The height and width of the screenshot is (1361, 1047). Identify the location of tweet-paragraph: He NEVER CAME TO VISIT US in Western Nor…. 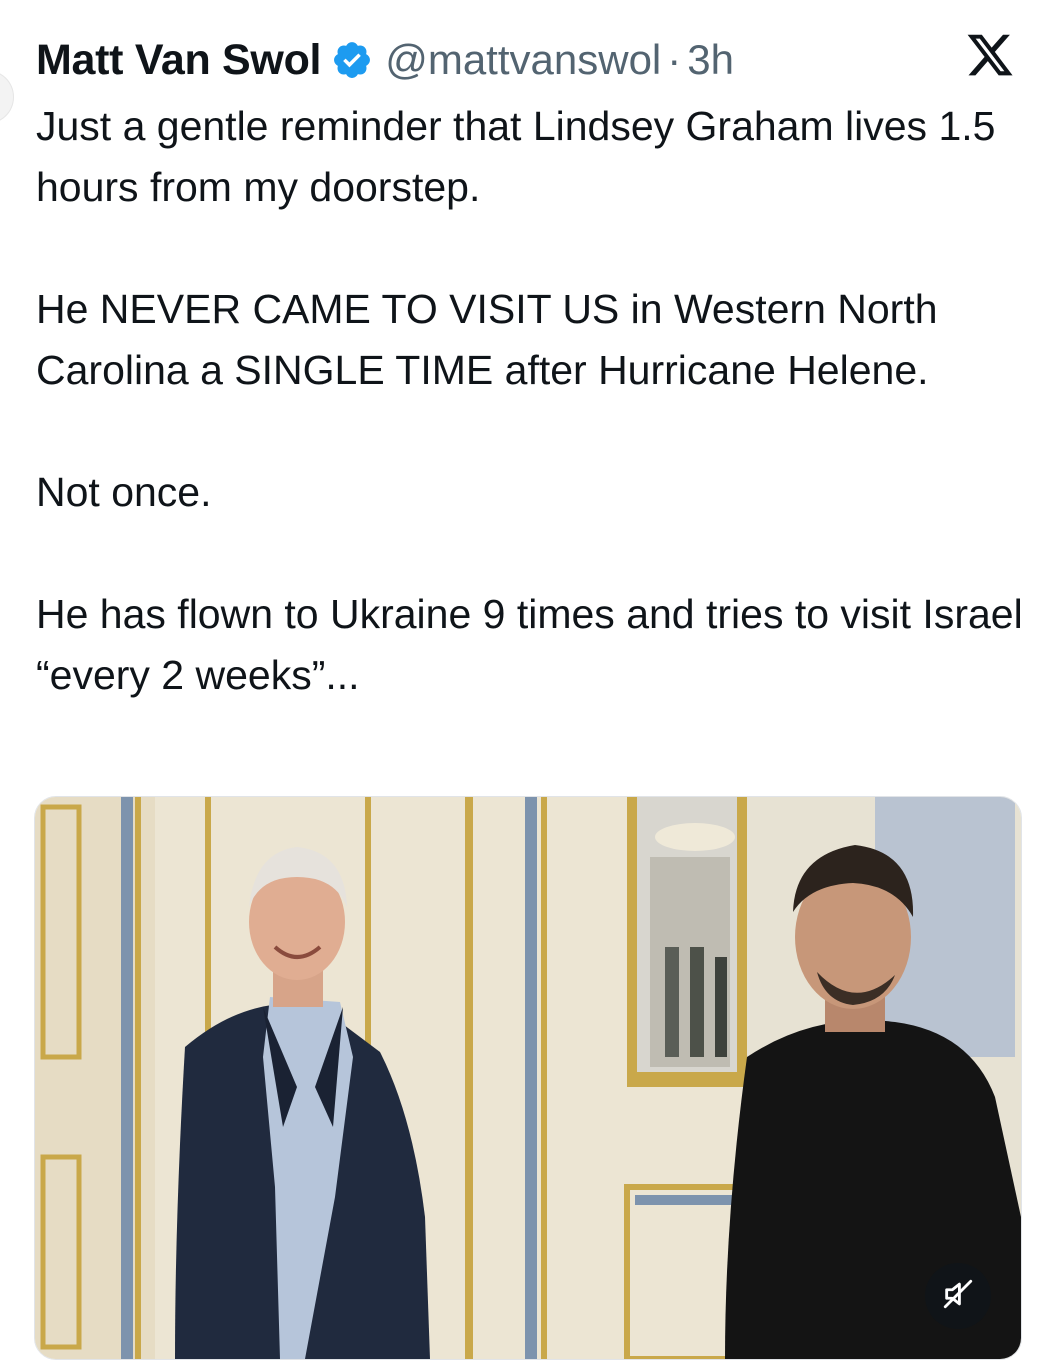
(487, 339).